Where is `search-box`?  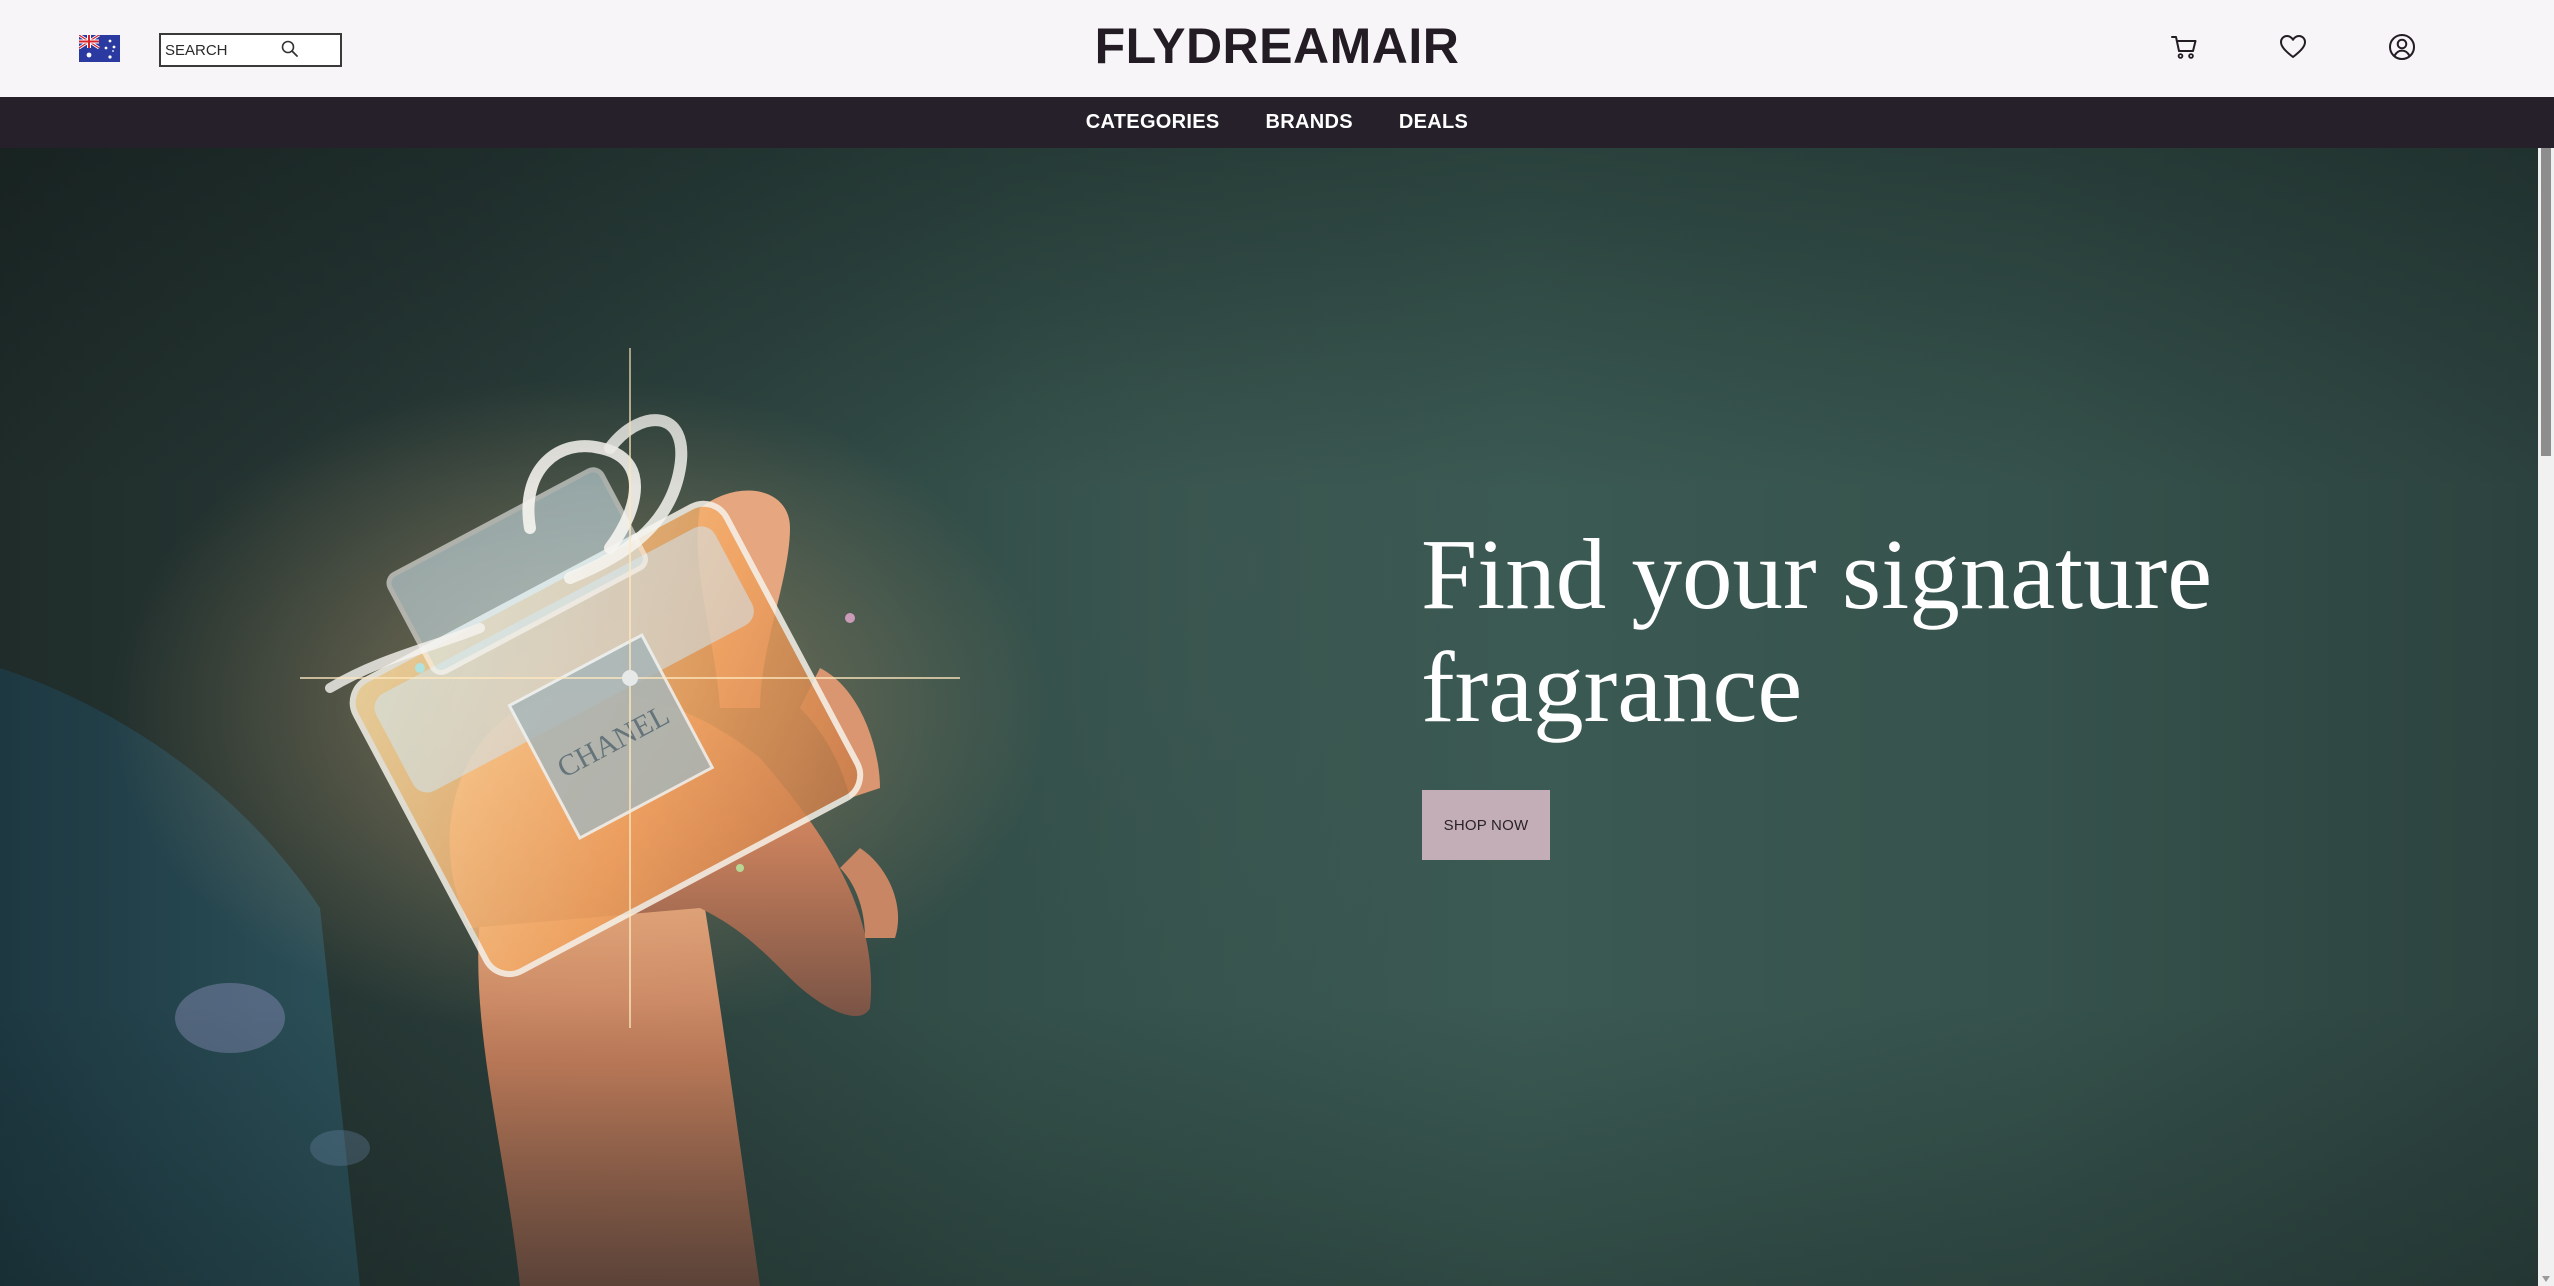 search-box is located at coordinates (250, 50).